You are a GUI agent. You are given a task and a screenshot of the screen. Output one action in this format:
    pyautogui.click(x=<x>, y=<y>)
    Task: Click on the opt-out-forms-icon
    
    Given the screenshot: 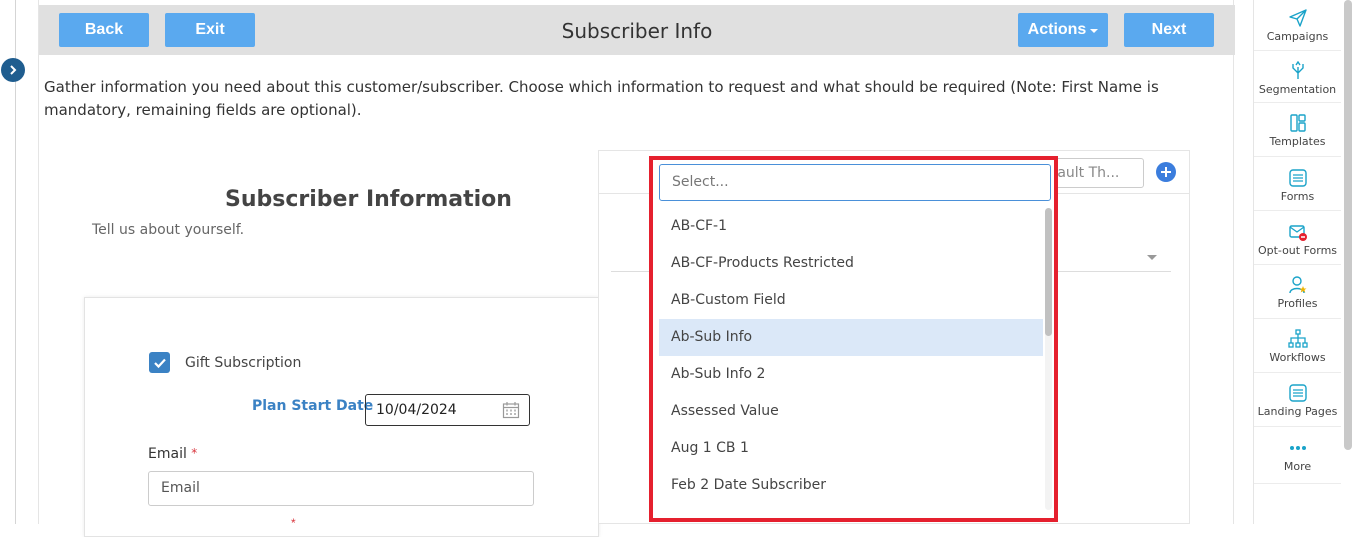 What is the action you would take?
    pyautogui.click(x=1297, y=233)
    